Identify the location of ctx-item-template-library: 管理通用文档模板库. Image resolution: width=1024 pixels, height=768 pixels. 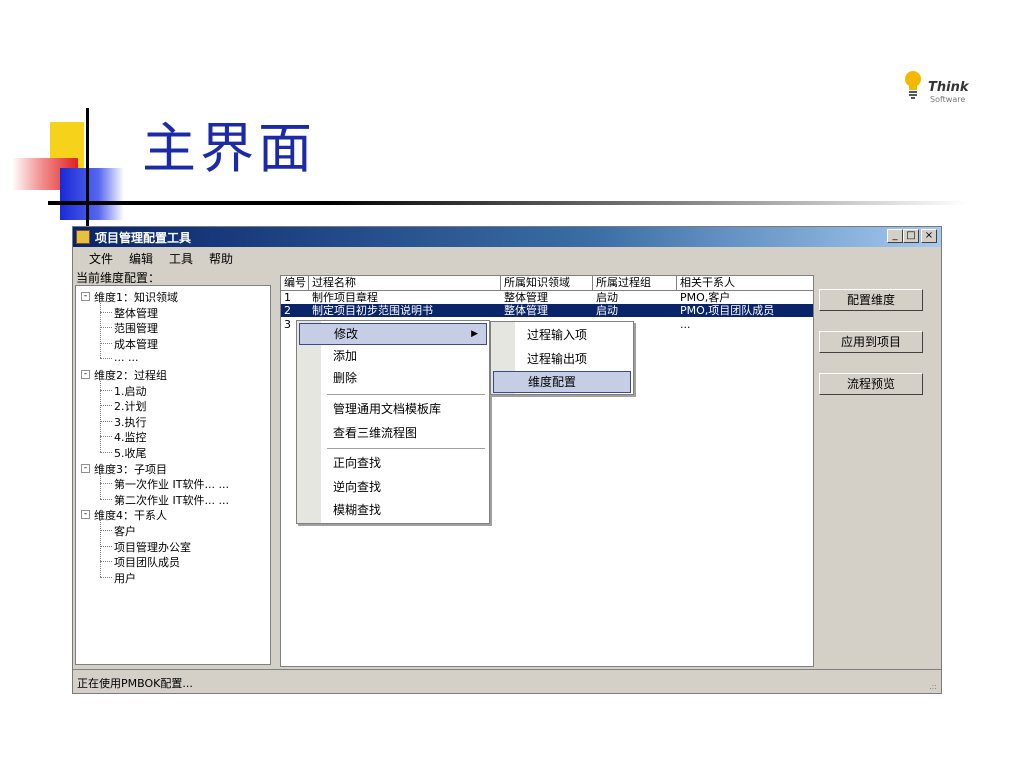
(393, 409).